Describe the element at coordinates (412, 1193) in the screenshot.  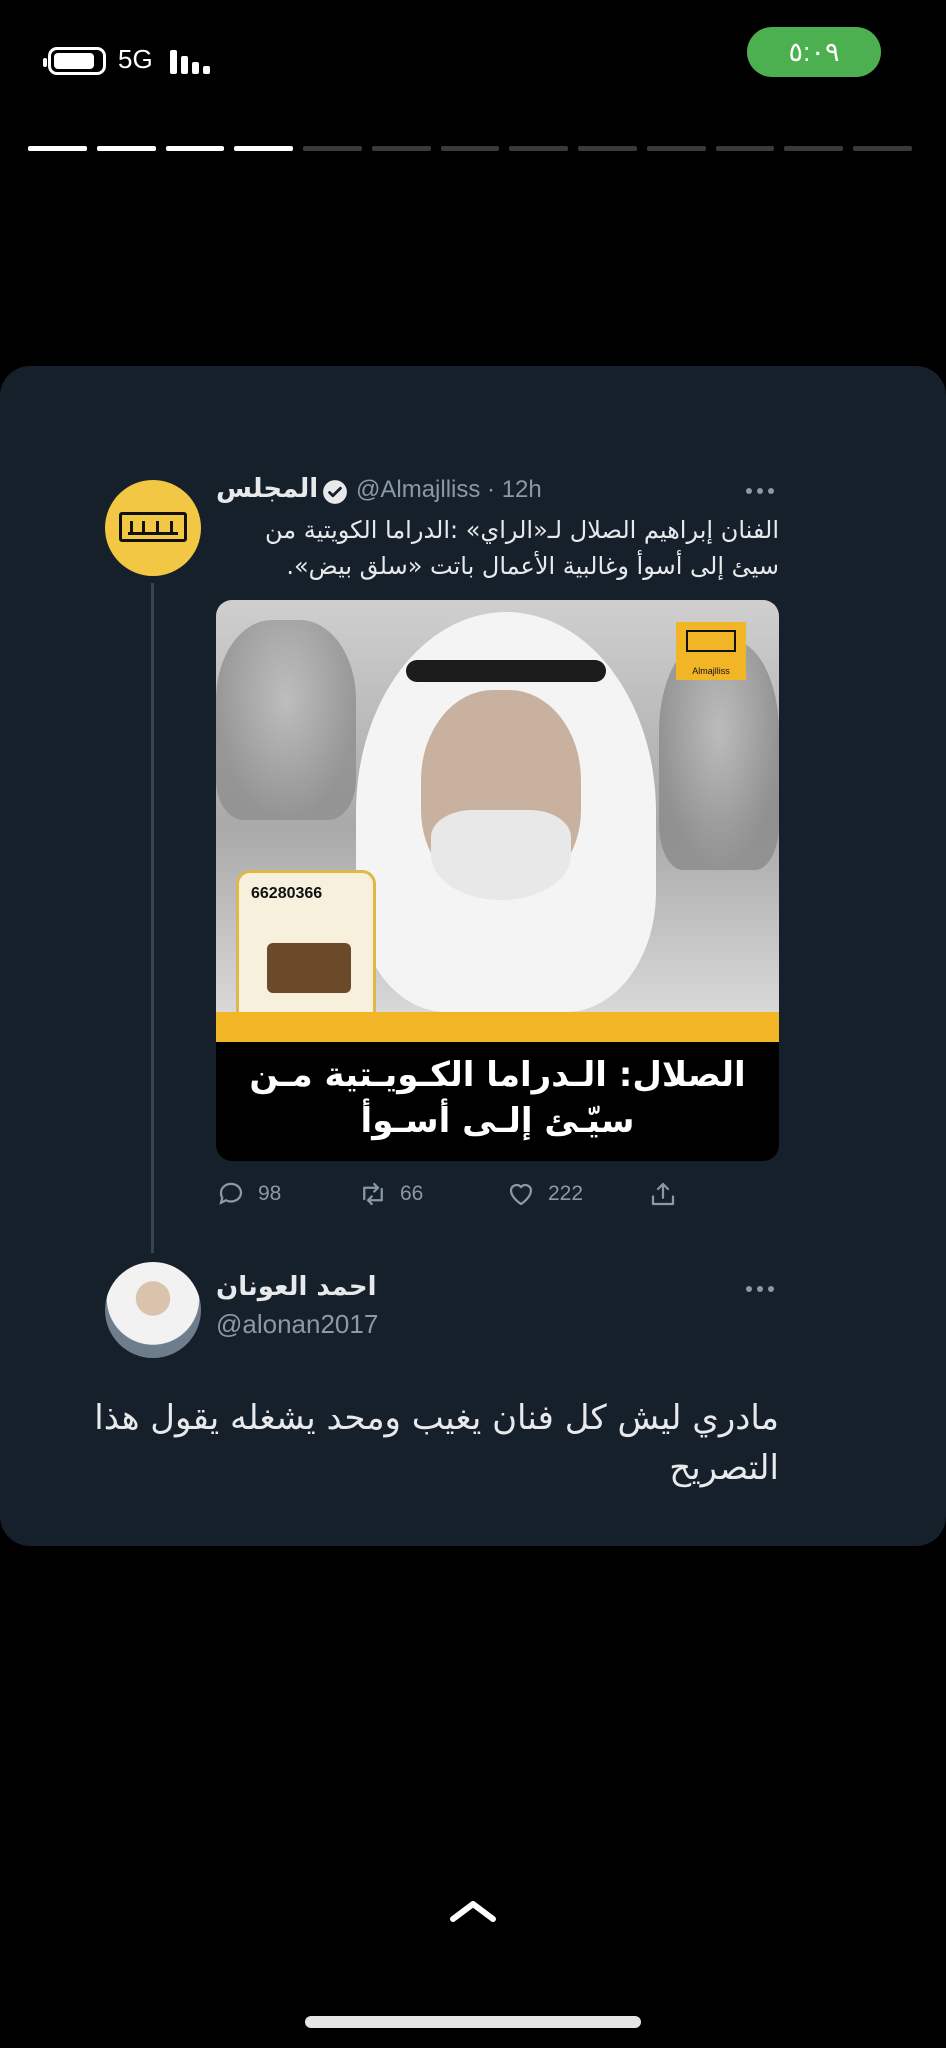
I see `retweet-count: 66` at that location.